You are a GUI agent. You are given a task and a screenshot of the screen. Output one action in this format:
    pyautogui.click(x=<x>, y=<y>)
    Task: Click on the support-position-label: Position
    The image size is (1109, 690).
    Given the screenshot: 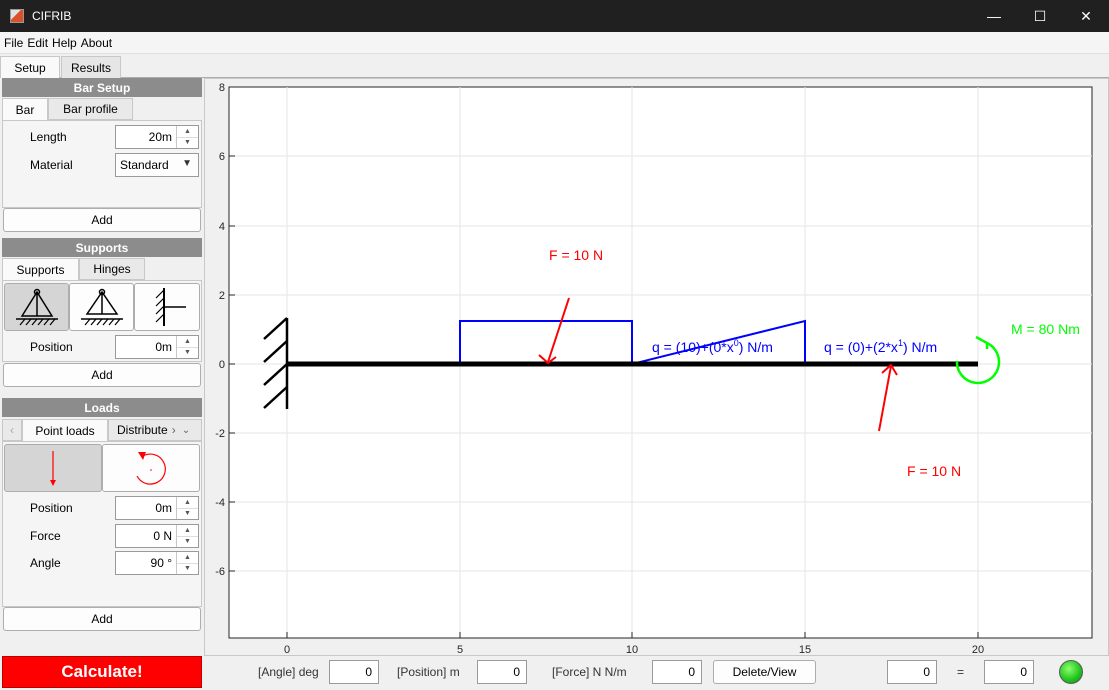 What is the action you would take?
    pyautogui.click(x=51, y=347)
    